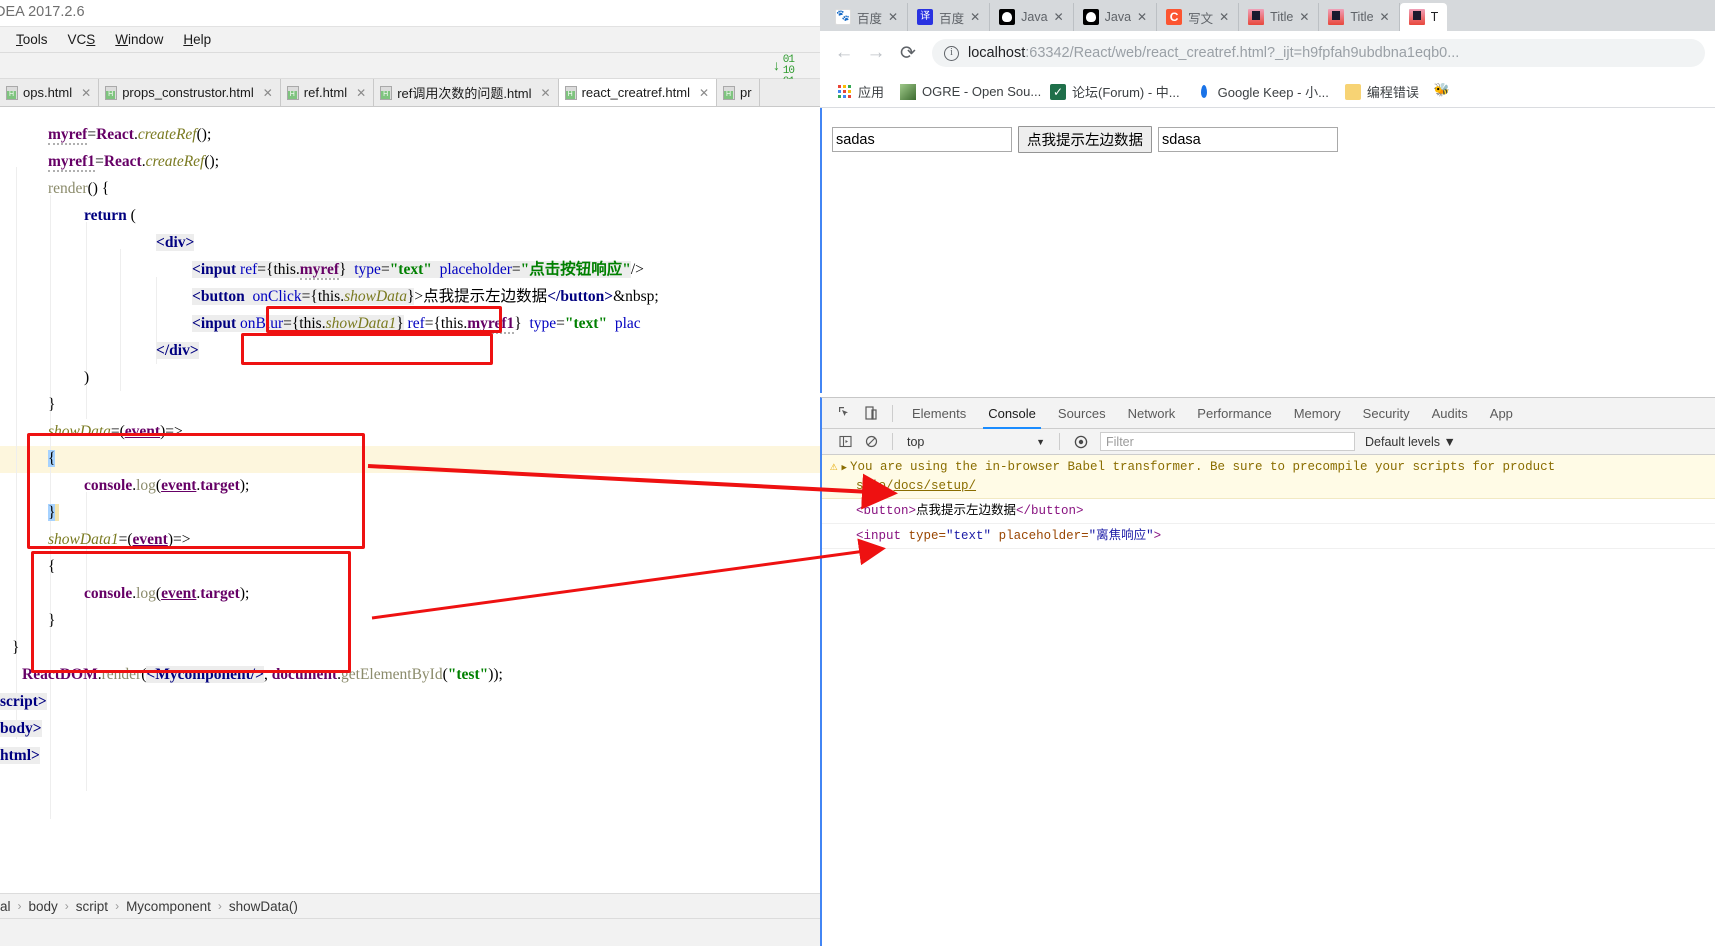 Image resolution: width=1715 pixels, height=946 pixels. What do you see at coordinates (139, 39) in the screenshot?
I see `menu-window: Window` at bounding box center [139, 39].